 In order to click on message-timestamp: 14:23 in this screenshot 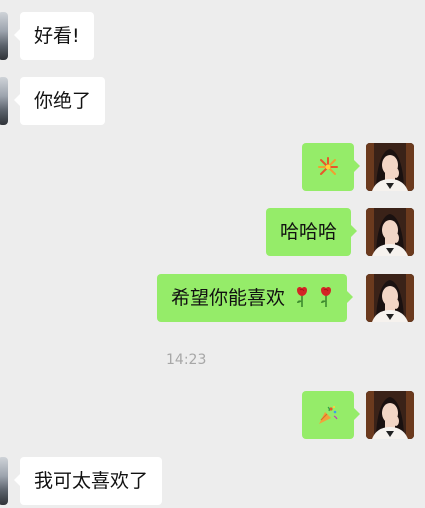, I will do `click(186, 360)`.